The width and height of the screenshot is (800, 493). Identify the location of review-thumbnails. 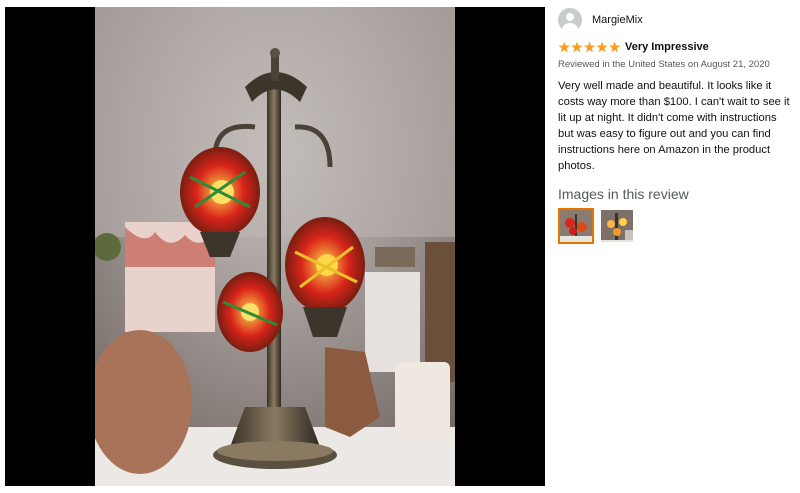
(676, 226).